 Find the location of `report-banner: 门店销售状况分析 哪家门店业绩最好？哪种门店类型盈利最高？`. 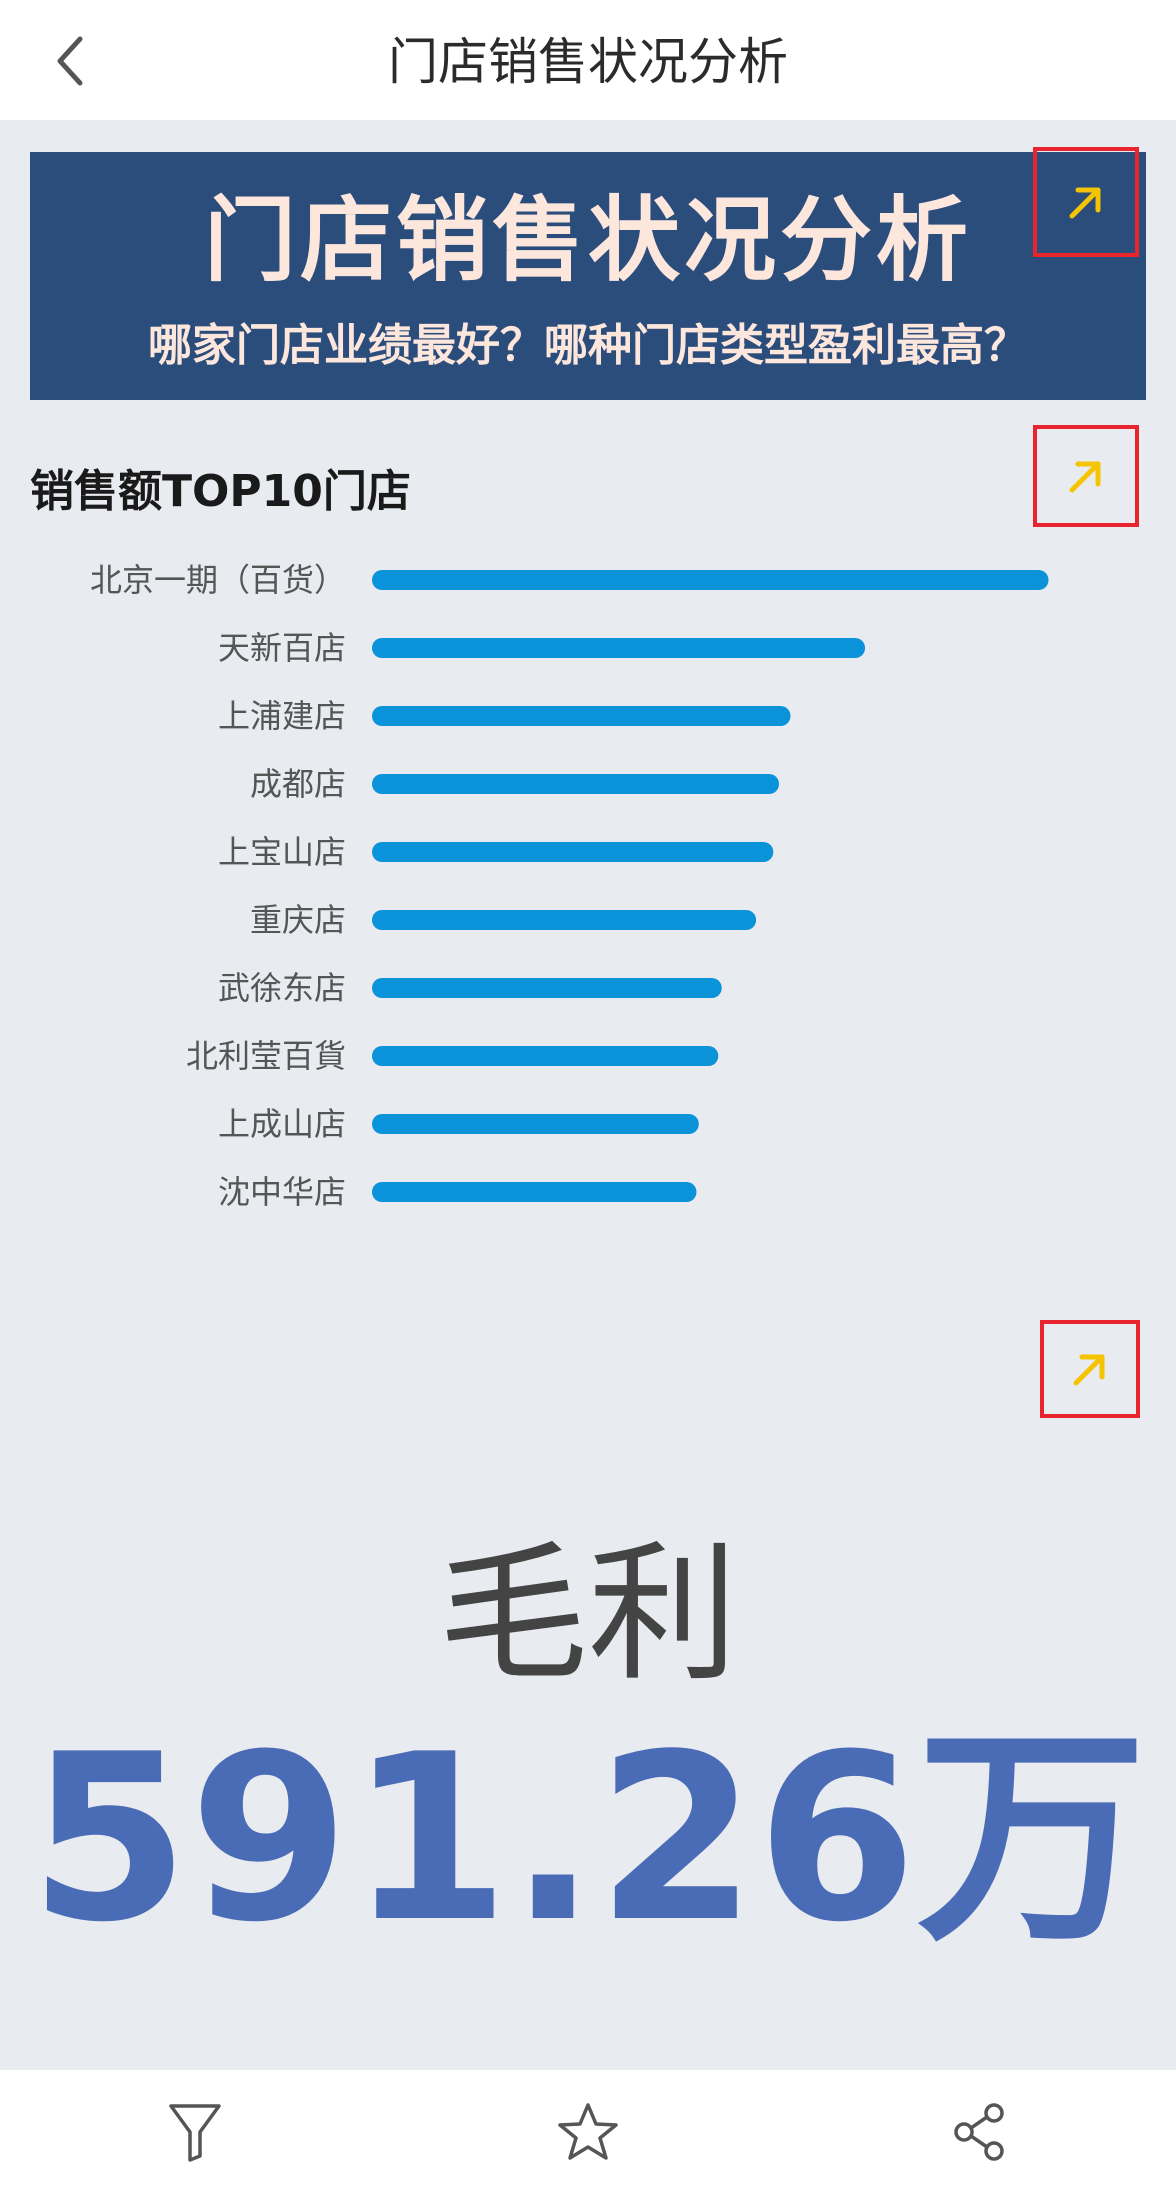

report-banner: 门店销售状况分析 哪家门店业绩最好？哪种门店类型盈利最高？ is located at coordinates (588, 276).